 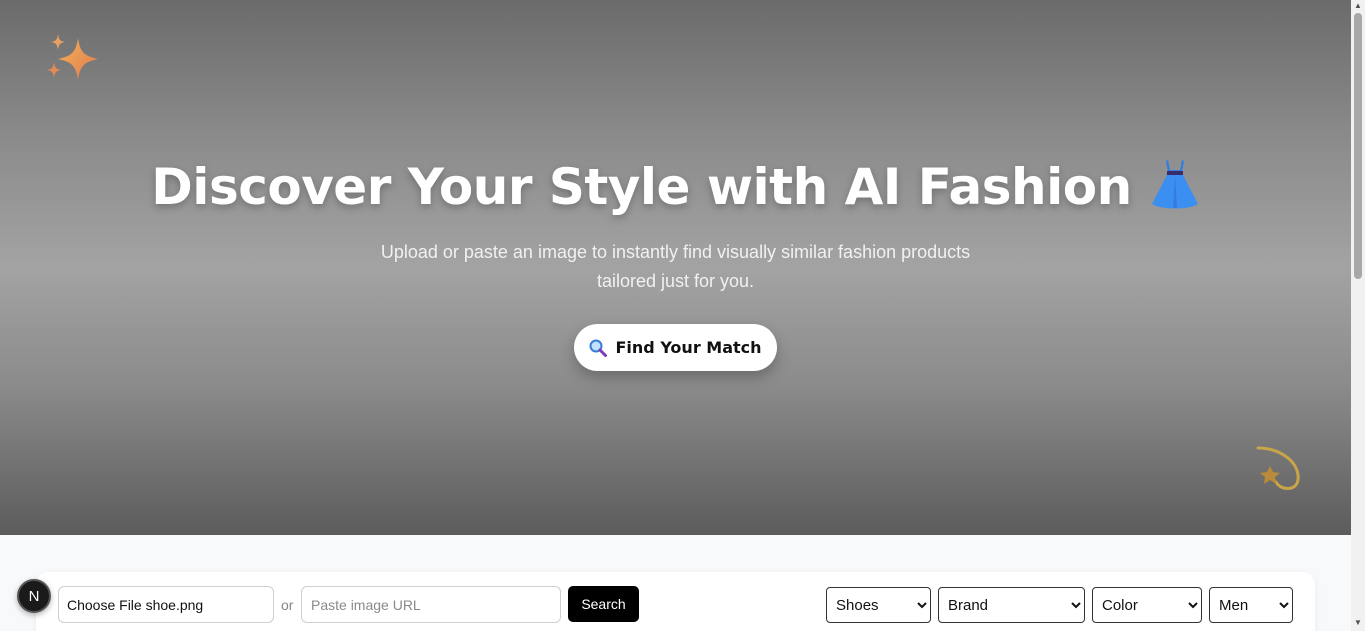 I want to click on or-separator: or, so click(x=287, y=605).